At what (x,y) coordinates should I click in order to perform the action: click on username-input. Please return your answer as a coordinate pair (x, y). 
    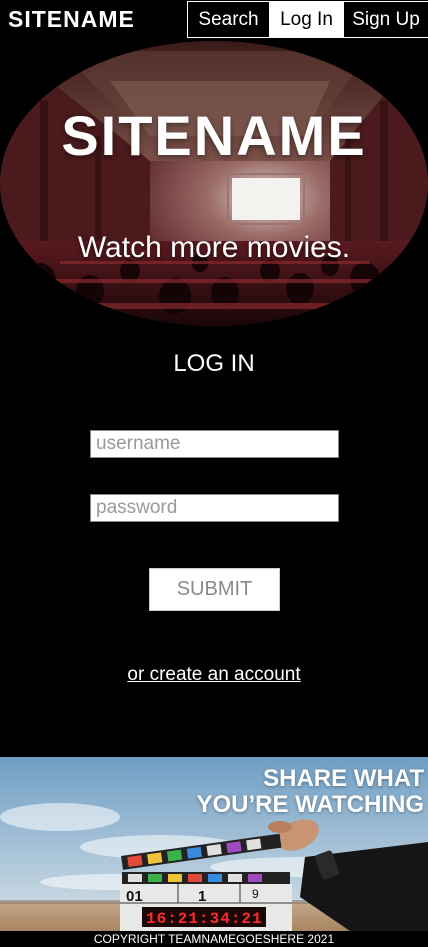
    Looking at the image, I should click on (214, 444).